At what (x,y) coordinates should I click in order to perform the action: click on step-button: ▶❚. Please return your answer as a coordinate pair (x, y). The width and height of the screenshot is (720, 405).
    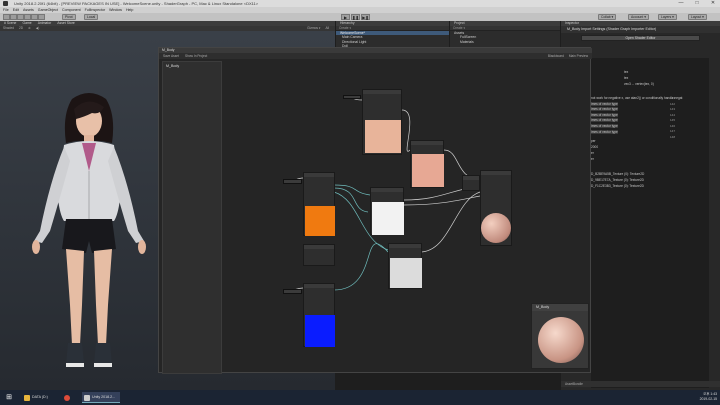
    Looking at the image, I should click on (365, 17).